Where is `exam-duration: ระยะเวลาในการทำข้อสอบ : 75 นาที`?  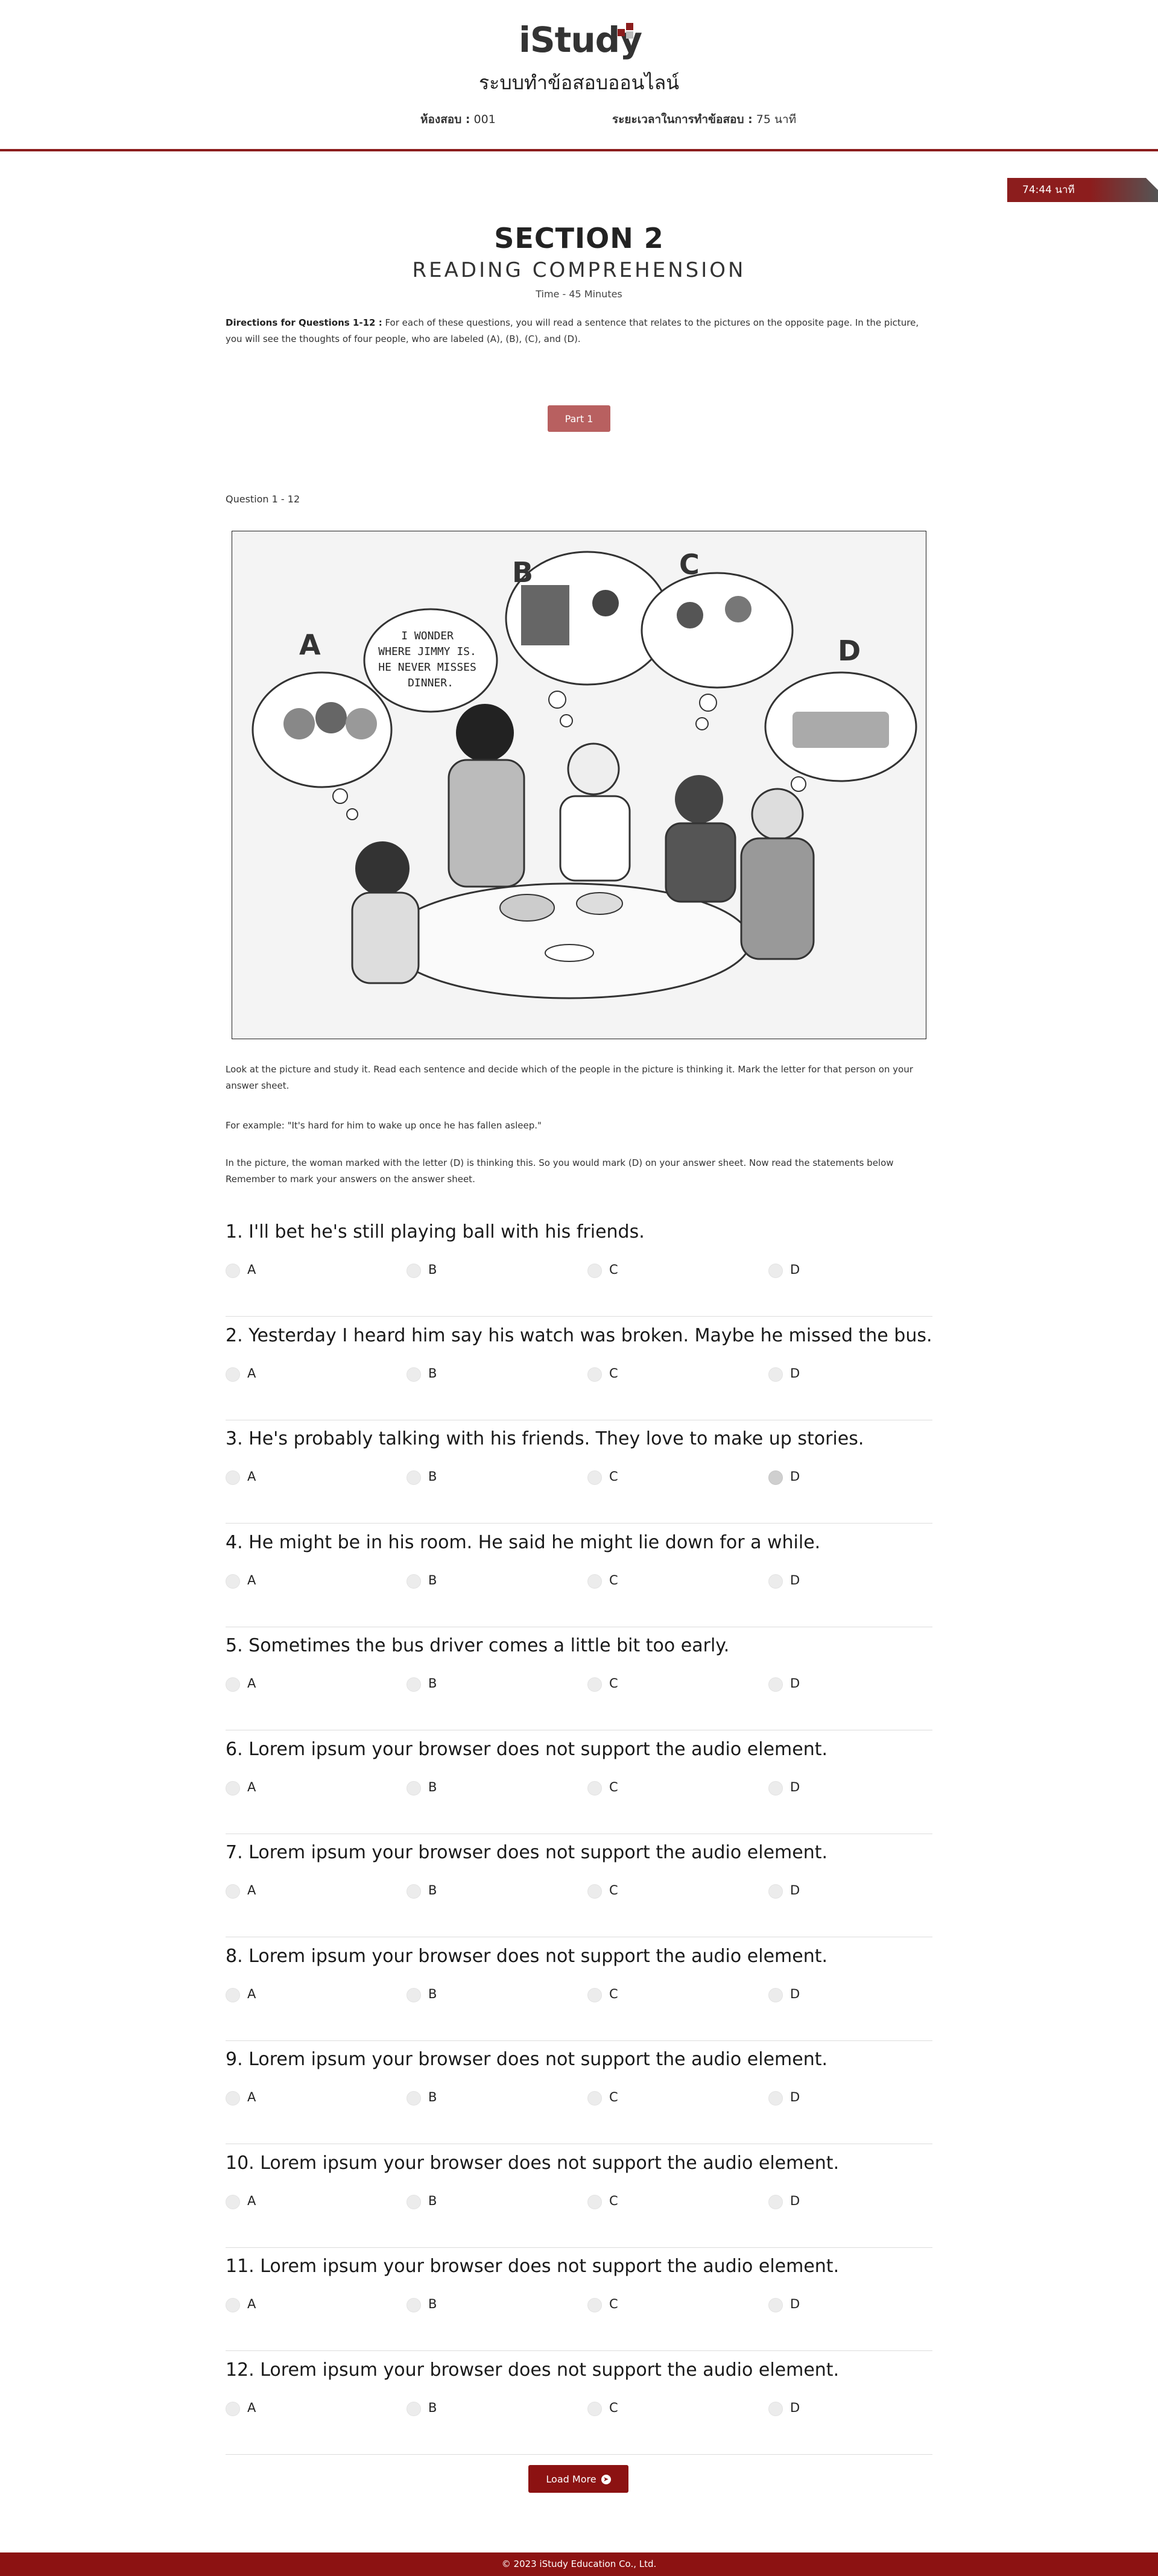
exam-duration: ระยะเวลาในการทำข้อสอบ : 75 นาที is located at coordinates (704, 119).